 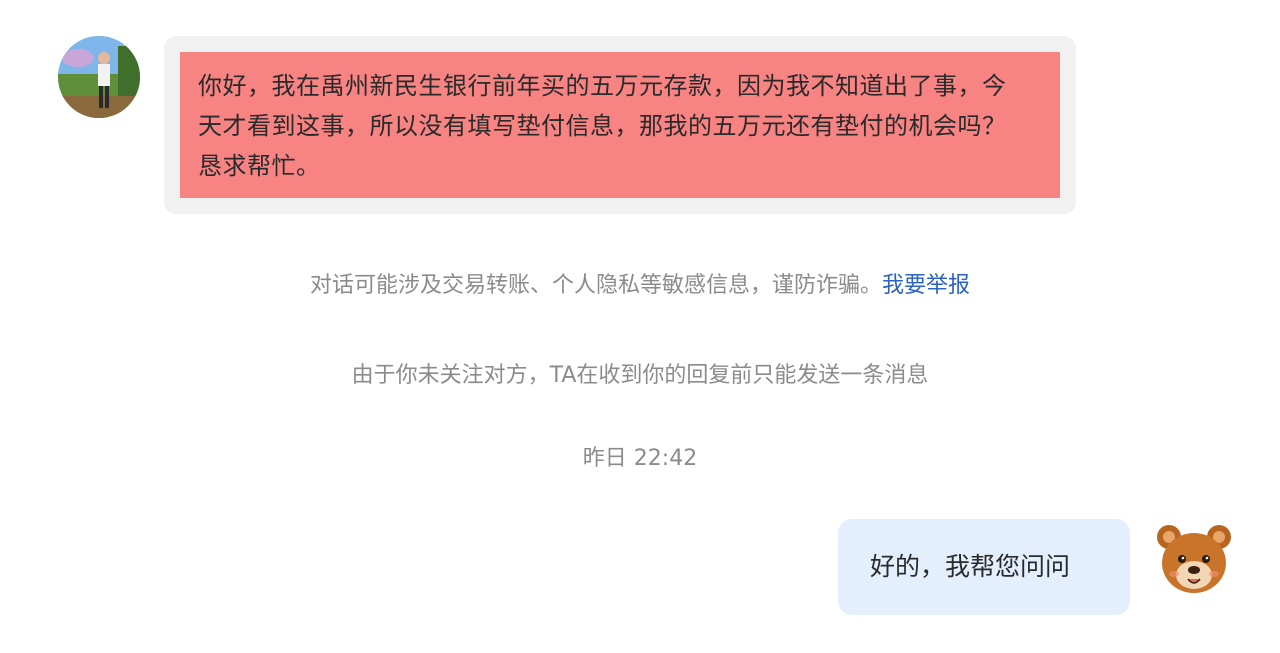 What do you see at coordinates (640, 458) in the screenshot?
I see `message-timestamp: 昨日 22:42` at bounding box center [640, 458].